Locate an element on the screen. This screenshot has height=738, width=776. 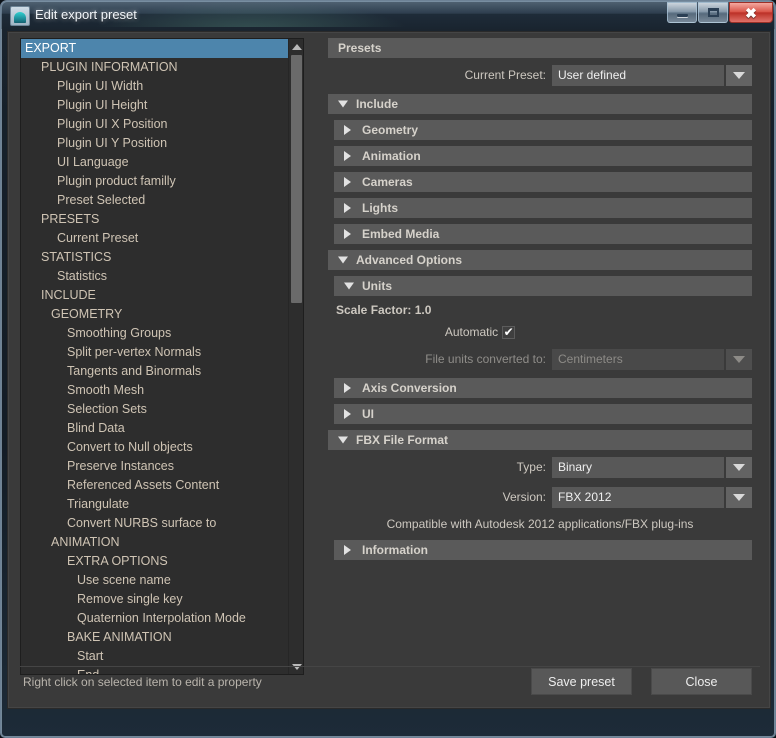
current-preset-label: Current Preset: is located at coordinates (505, 75).